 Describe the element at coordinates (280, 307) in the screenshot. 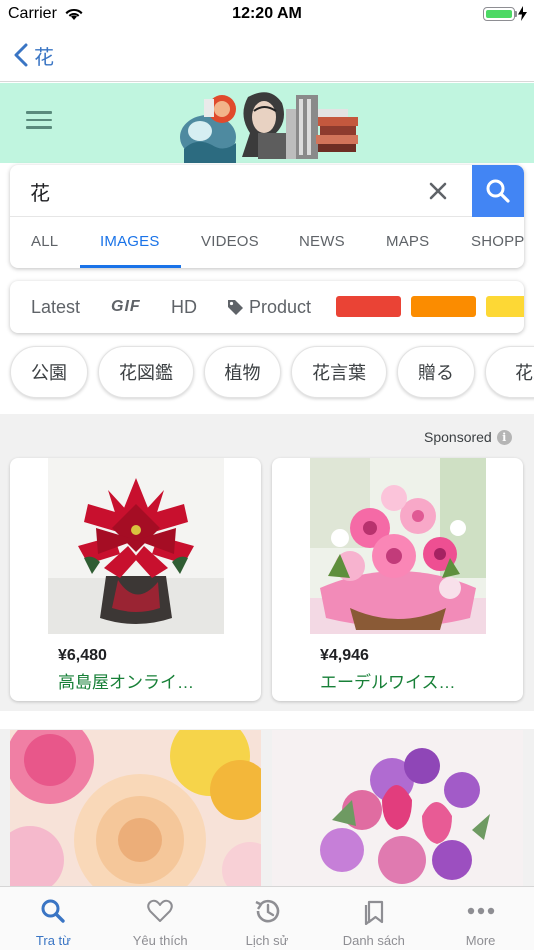

I see `filter-product: Product` at that location.